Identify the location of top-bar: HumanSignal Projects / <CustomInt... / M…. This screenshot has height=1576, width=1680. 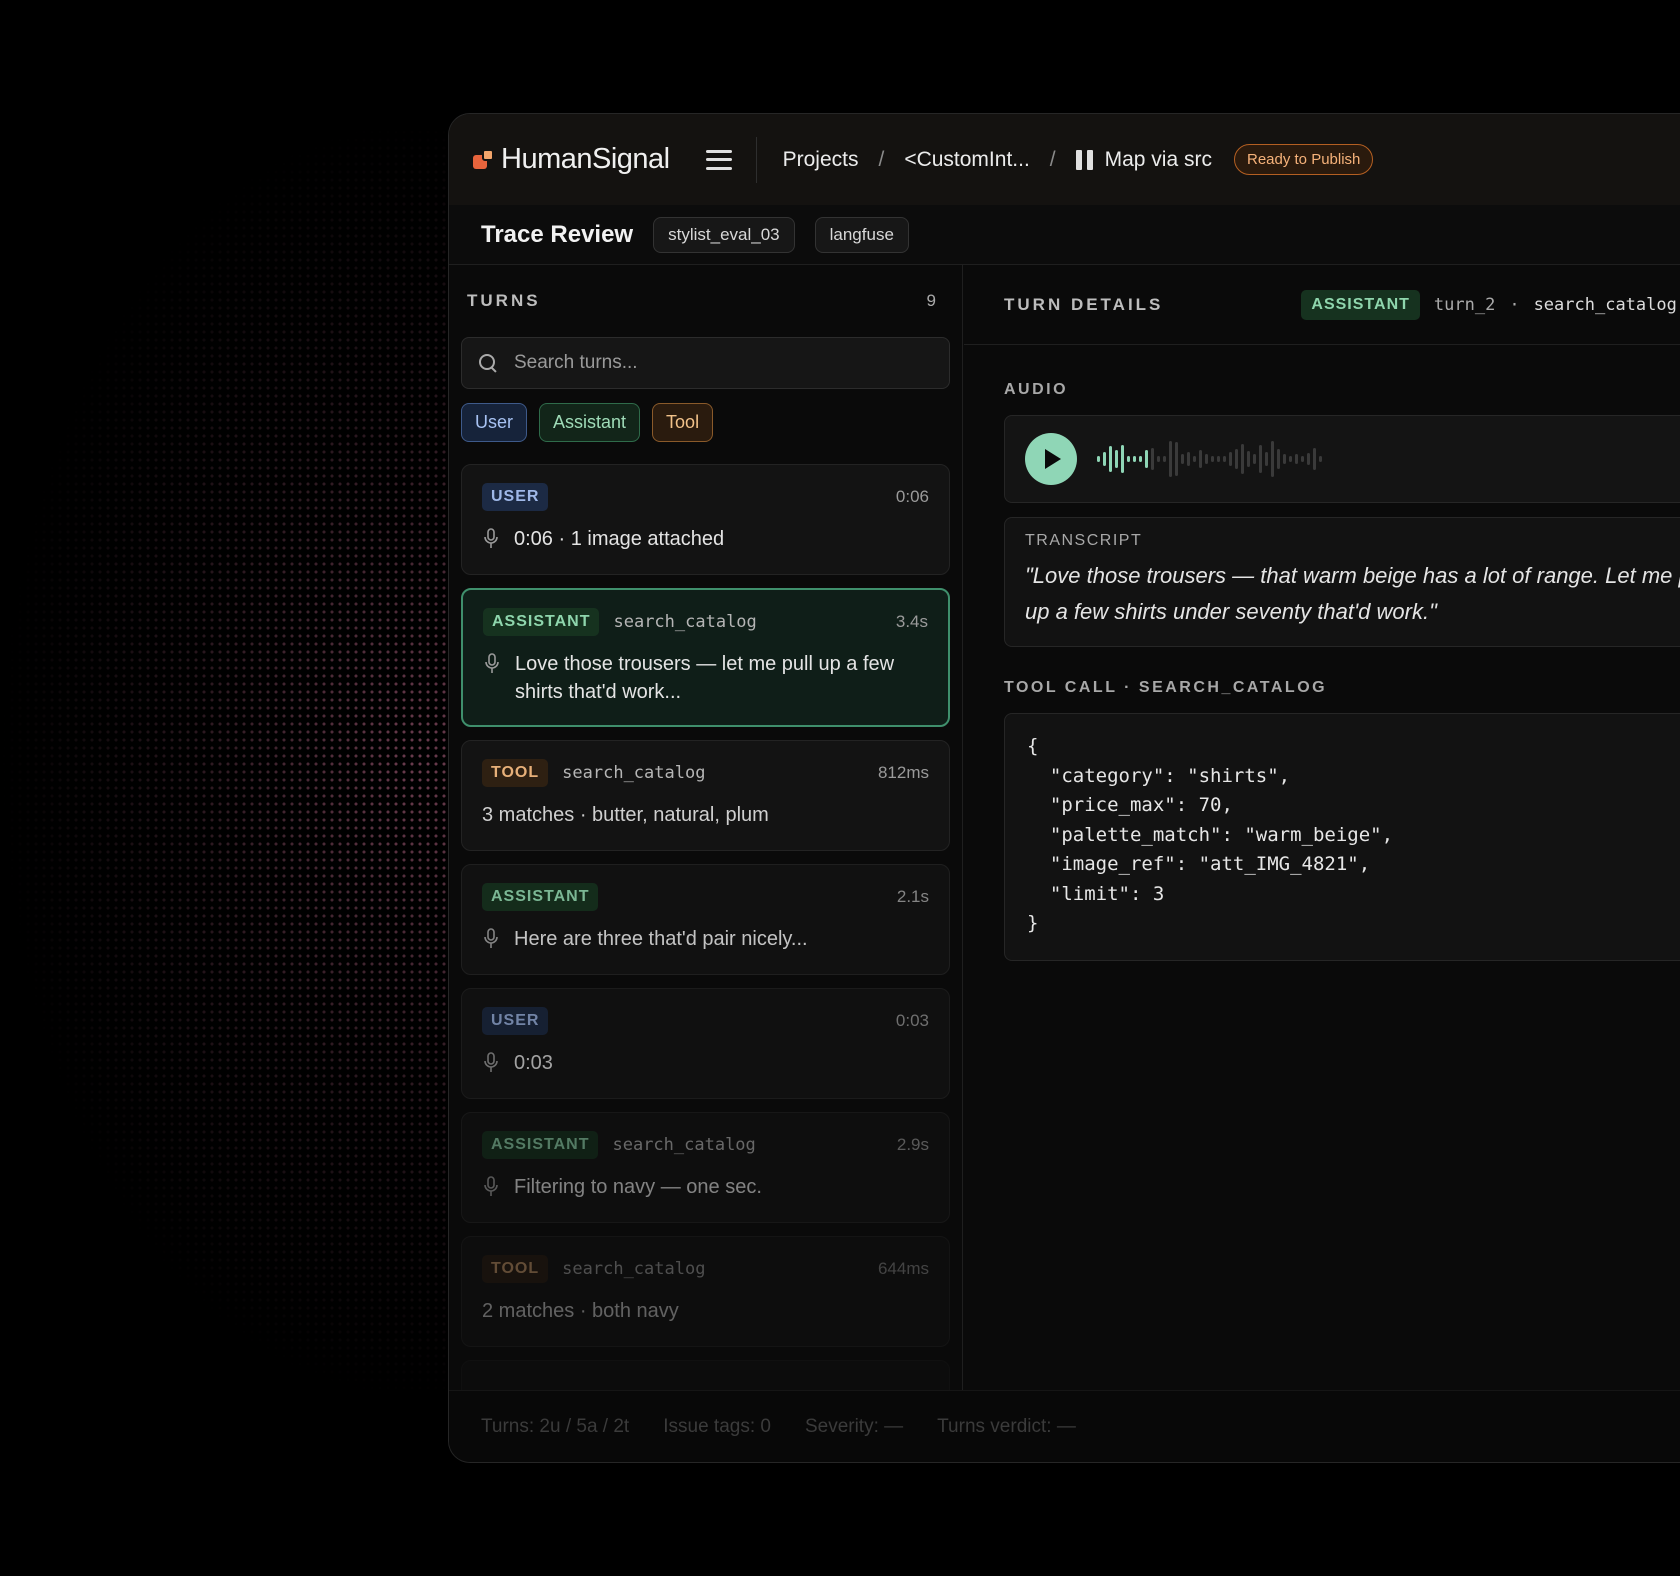
(1064, 159).